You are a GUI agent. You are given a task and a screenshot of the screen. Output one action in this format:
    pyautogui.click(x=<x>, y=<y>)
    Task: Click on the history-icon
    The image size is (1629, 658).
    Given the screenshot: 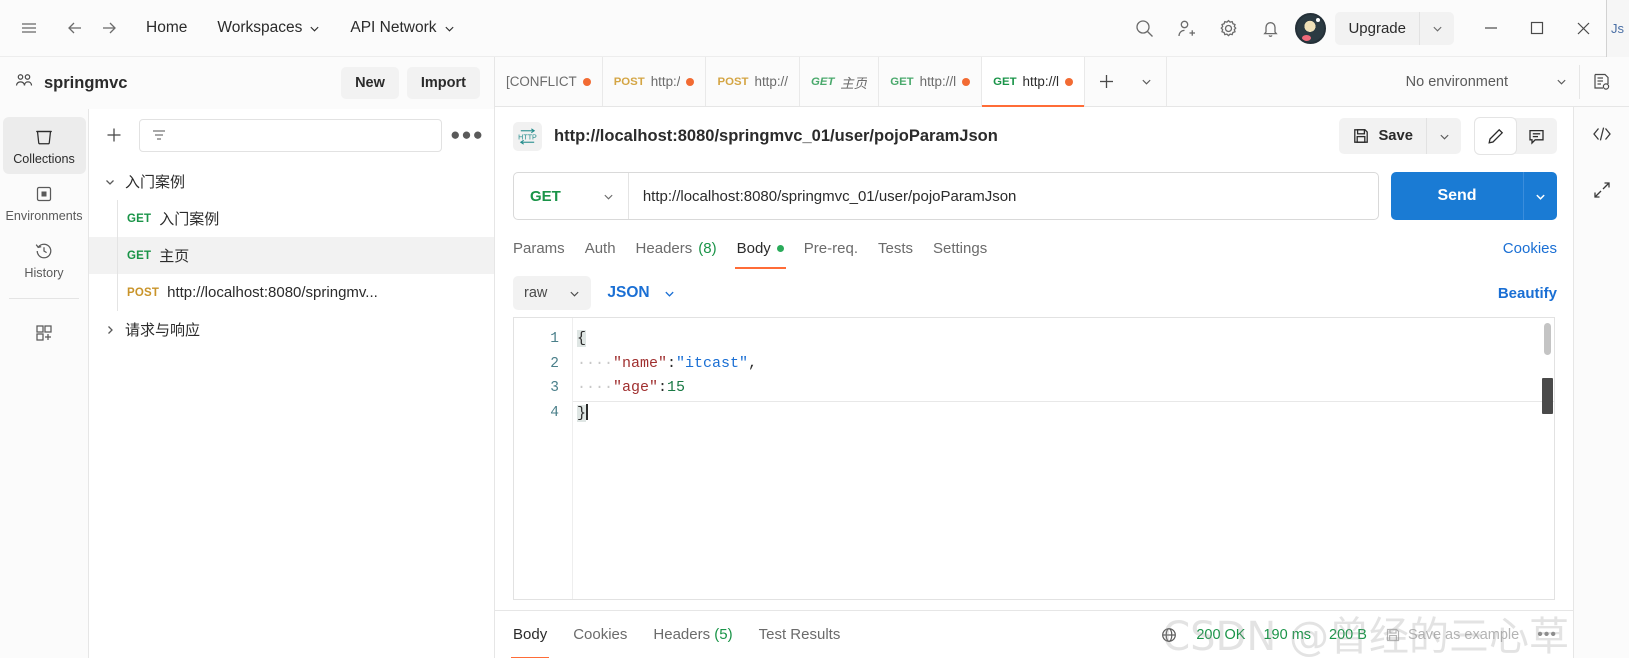 What is the action you would take?
    pyautogui.click(x=43, y=251)
    